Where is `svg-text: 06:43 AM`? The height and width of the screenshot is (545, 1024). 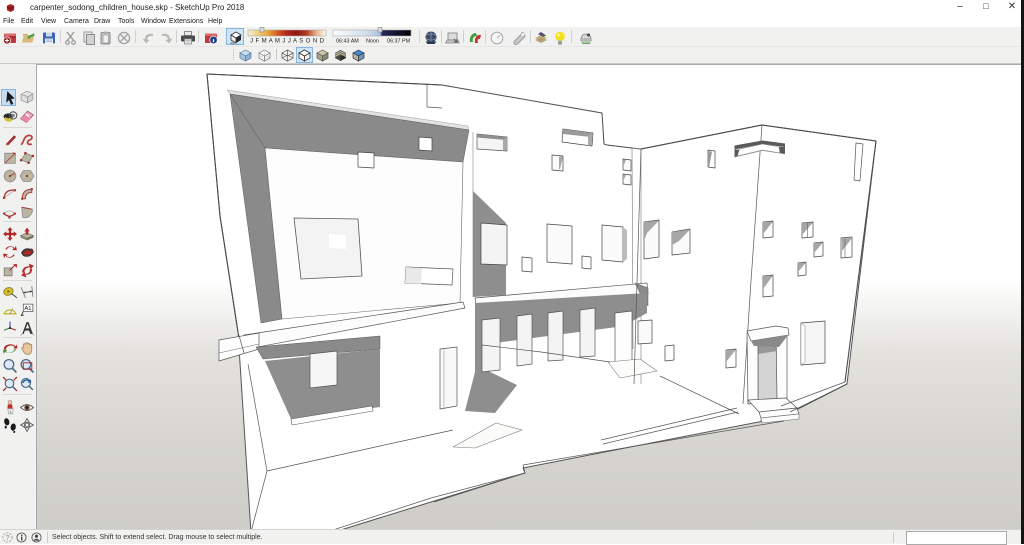
svg-text: 06:43 AM is located at coordinates (347, 42).